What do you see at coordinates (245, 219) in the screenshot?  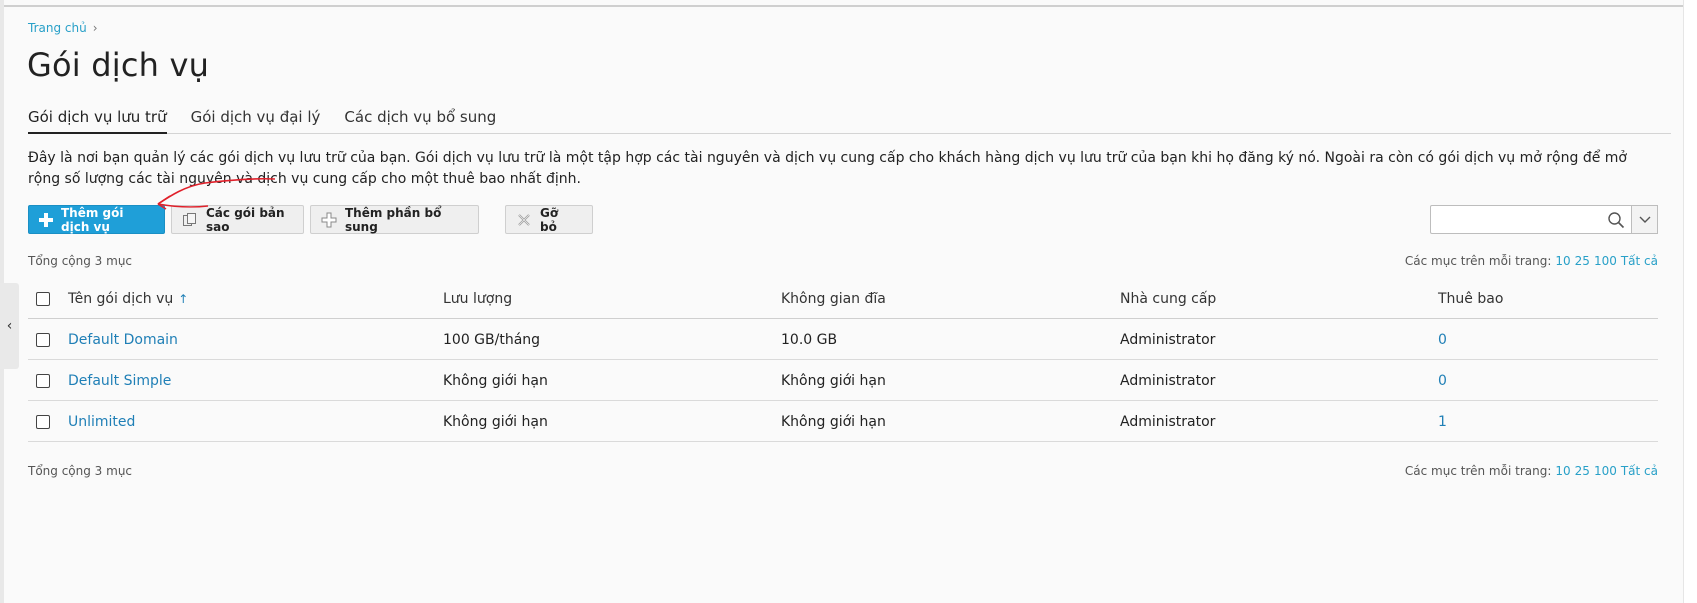 I see `copy-plans-label: Các gói bản sao` at bounding box center [245, 219].